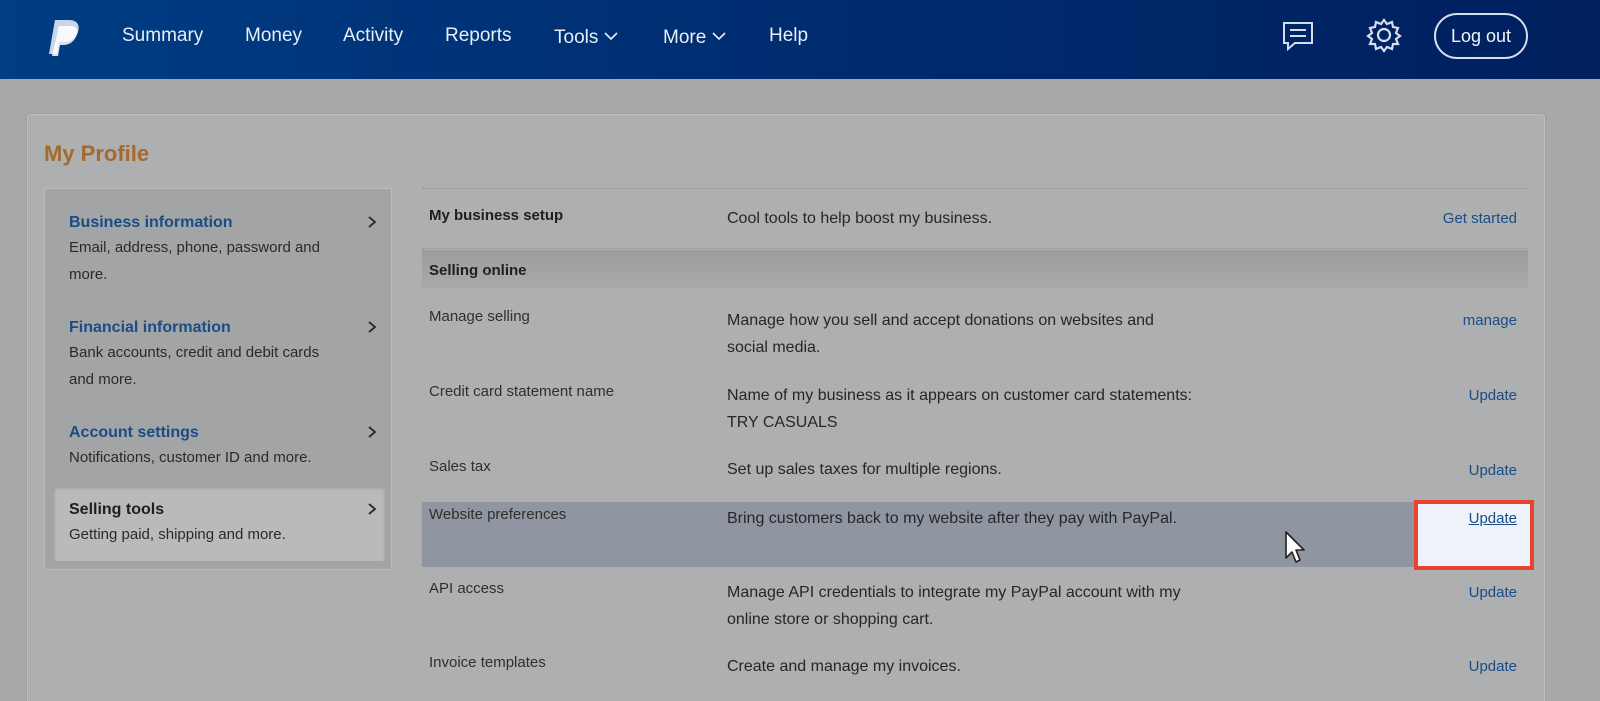 This screenshot has width=1600, height=701. Describe the element at coordinates (177, 534) in the screenshot. I see `sidebar-item-desc: Getting paid, shipping and more.` at that location.